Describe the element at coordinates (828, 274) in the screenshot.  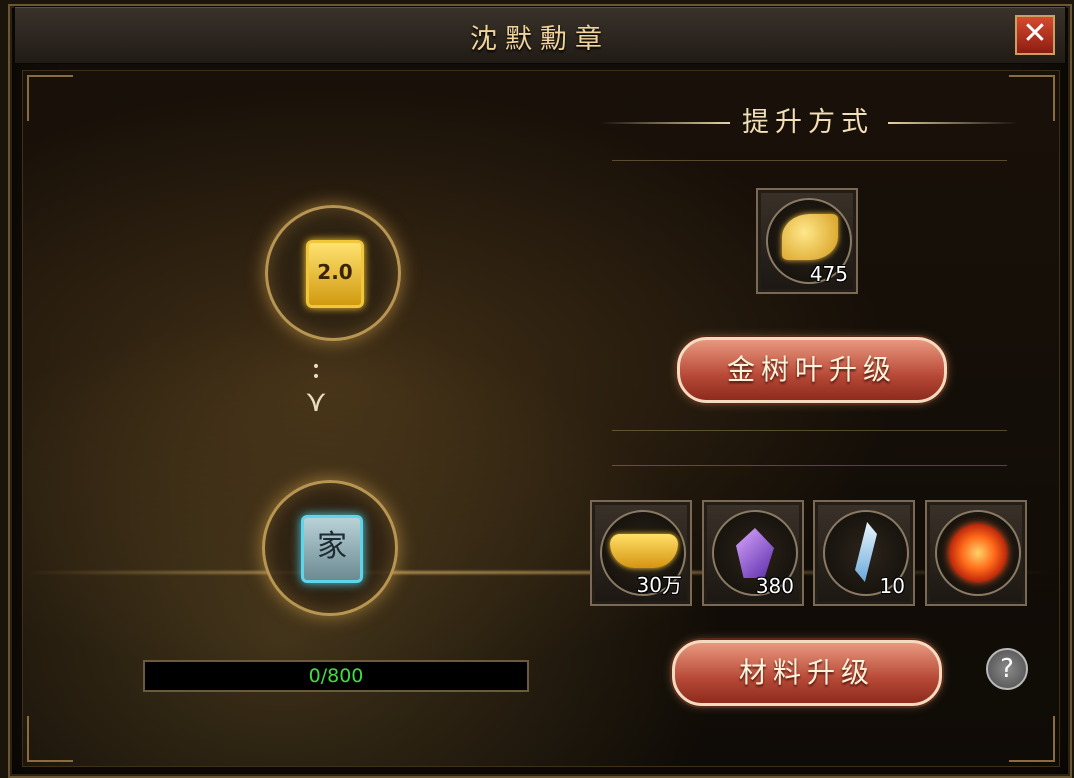
I see `gold-leaf-count: 475` at that location.